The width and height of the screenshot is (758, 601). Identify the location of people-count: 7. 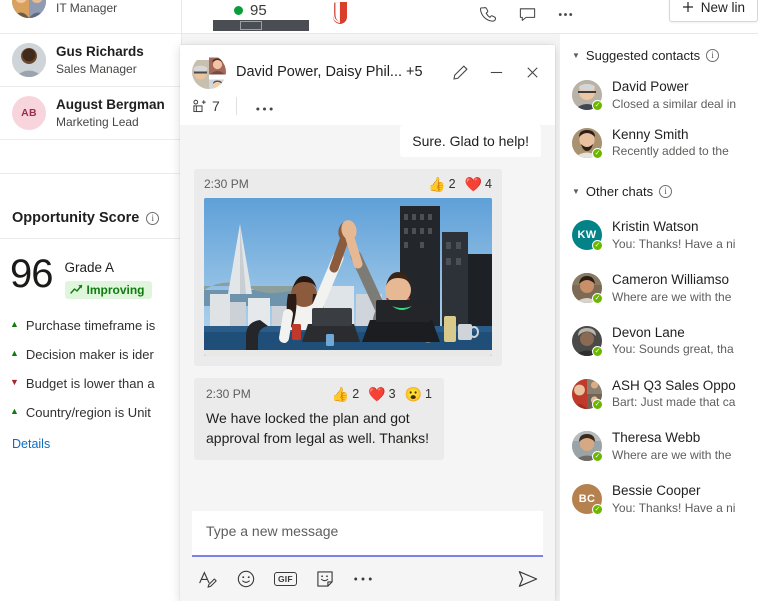
(216, 106).